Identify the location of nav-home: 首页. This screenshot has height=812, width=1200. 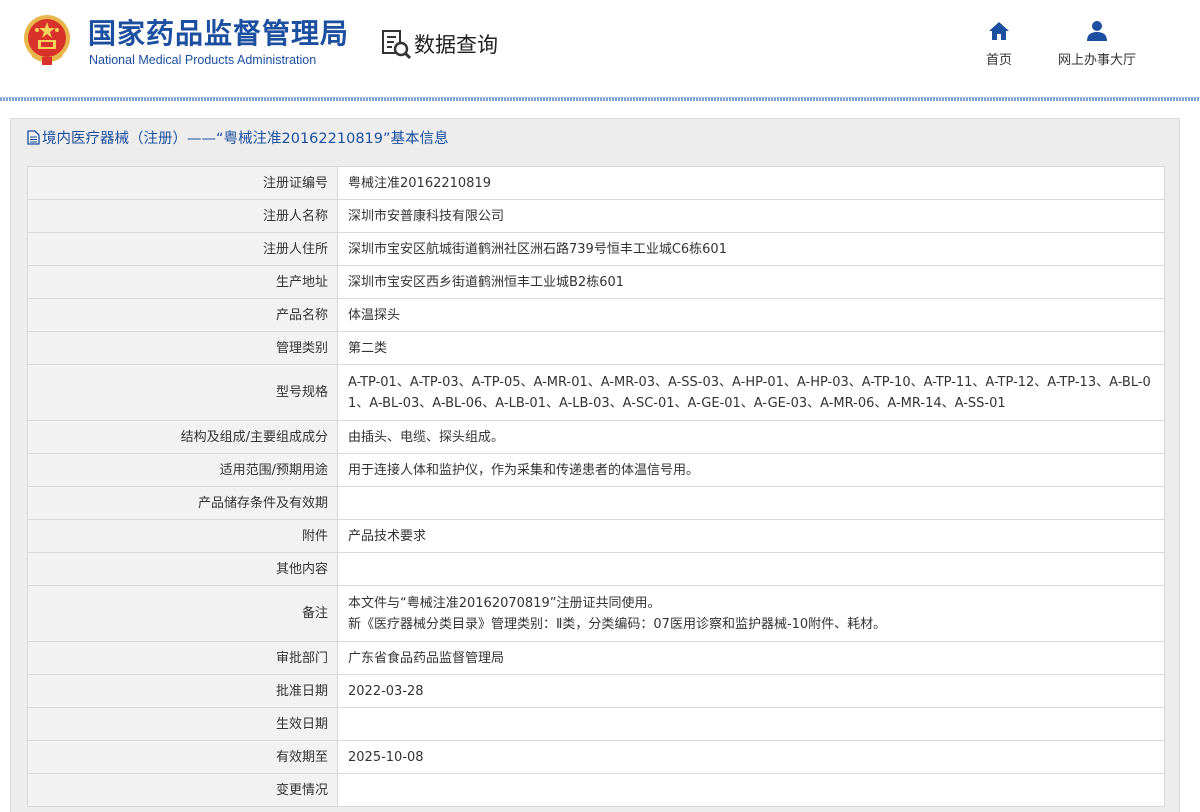
(999, 44).